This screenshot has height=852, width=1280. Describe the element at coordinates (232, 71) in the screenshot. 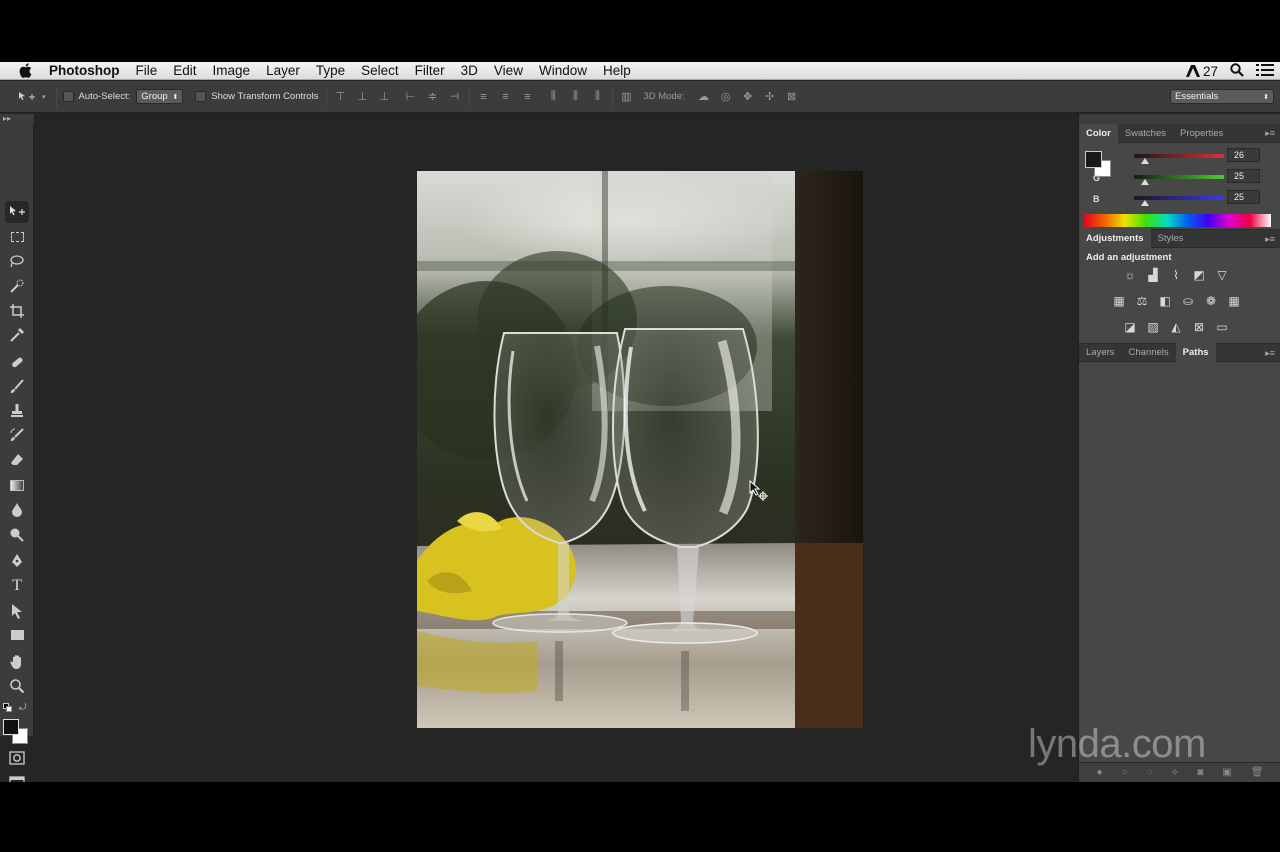

I see `menu-image: Image` at that location.